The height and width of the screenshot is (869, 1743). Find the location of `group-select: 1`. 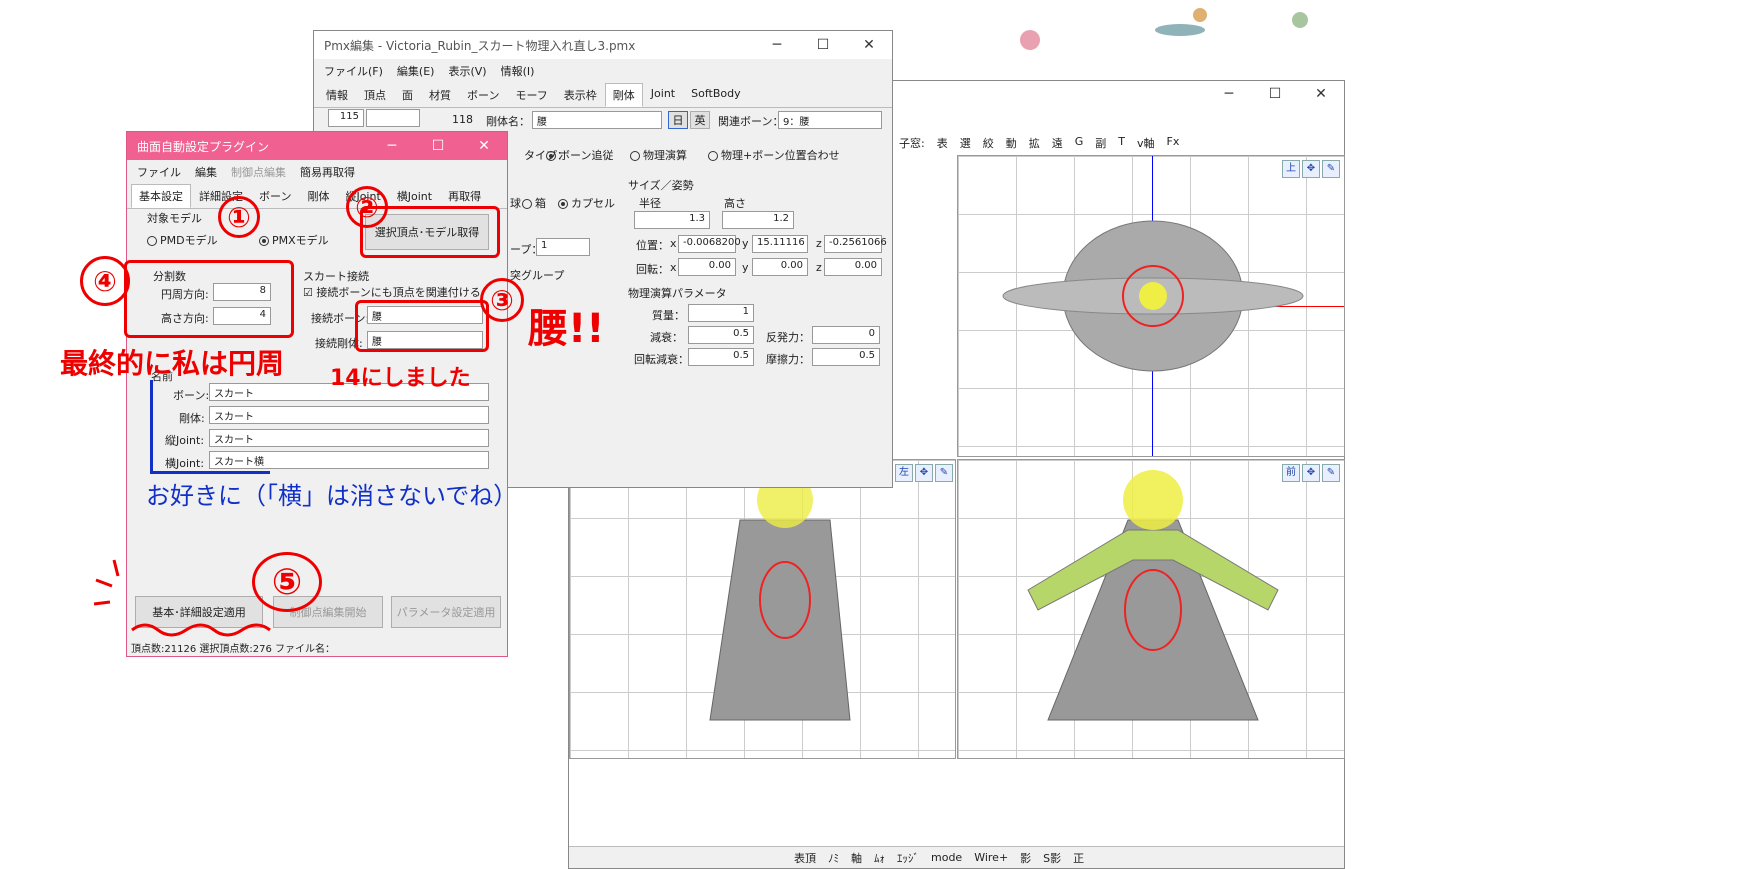

group-select: 1 is located at coordinates (563, 247).